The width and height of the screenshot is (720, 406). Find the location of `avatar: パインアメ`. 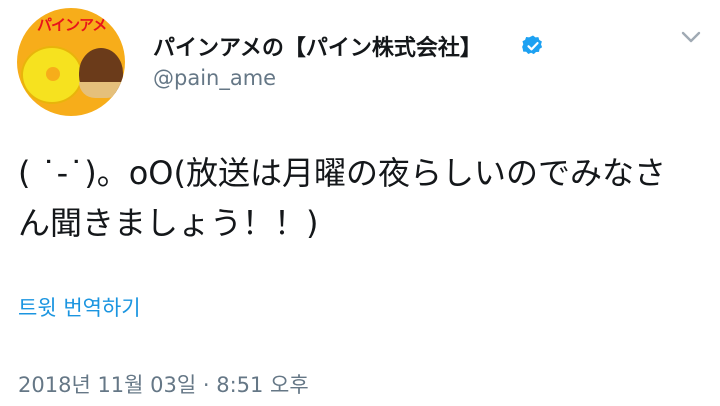

avatar: パインアメ is located at coordinates (71, 62).